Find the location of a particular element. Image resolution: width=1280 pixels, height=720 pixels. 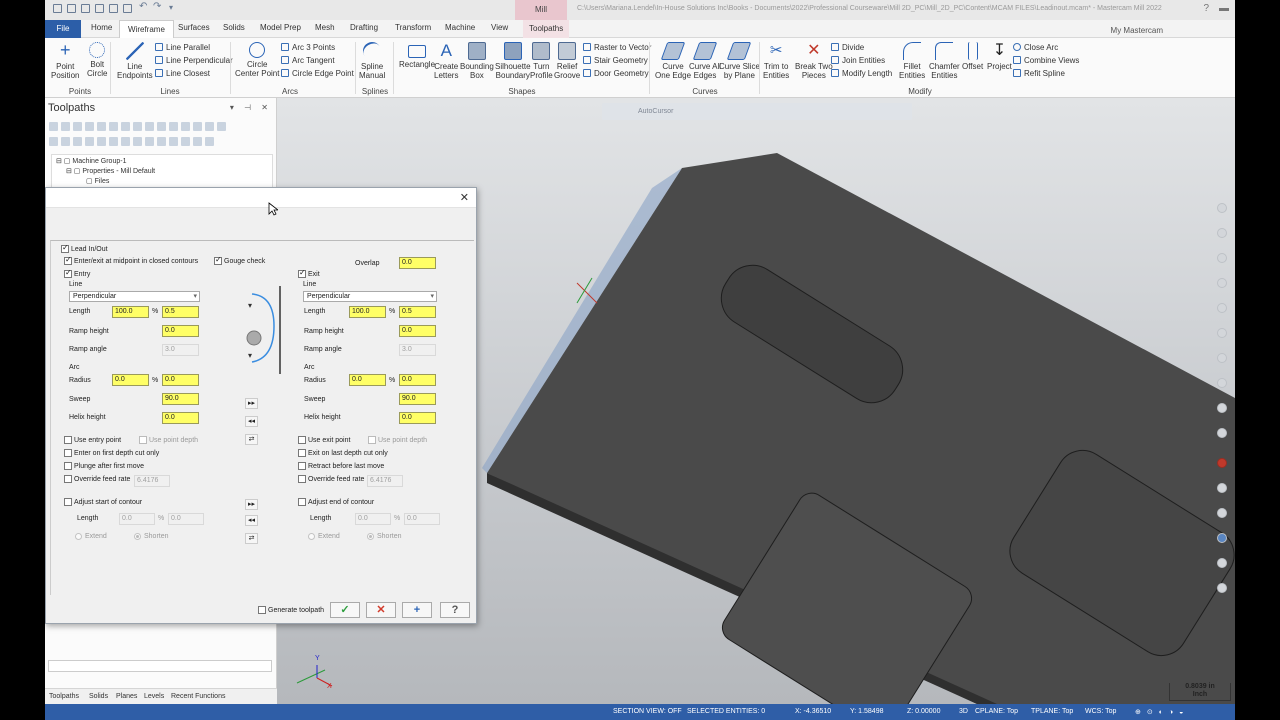

create-letters-button: A Create Letters is located at coordinates (446, 61).